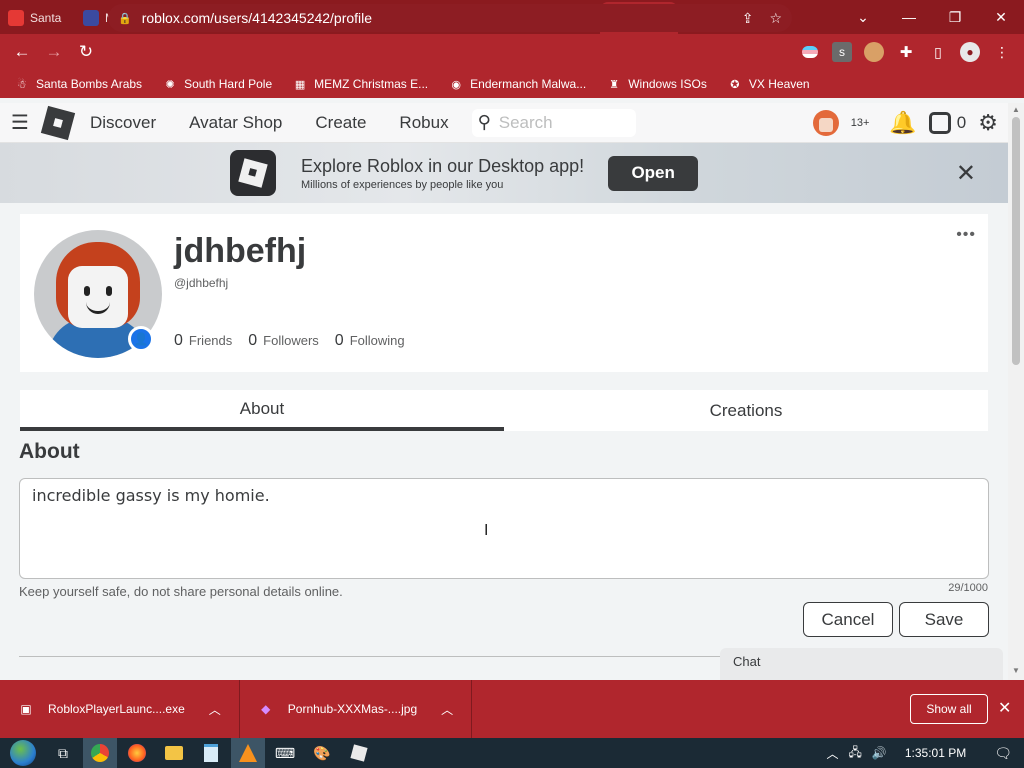  What do you see at coordinates (966, 235) in the screenshot?
I see `more-options-icon: •••` at bounding box center [966, 235].